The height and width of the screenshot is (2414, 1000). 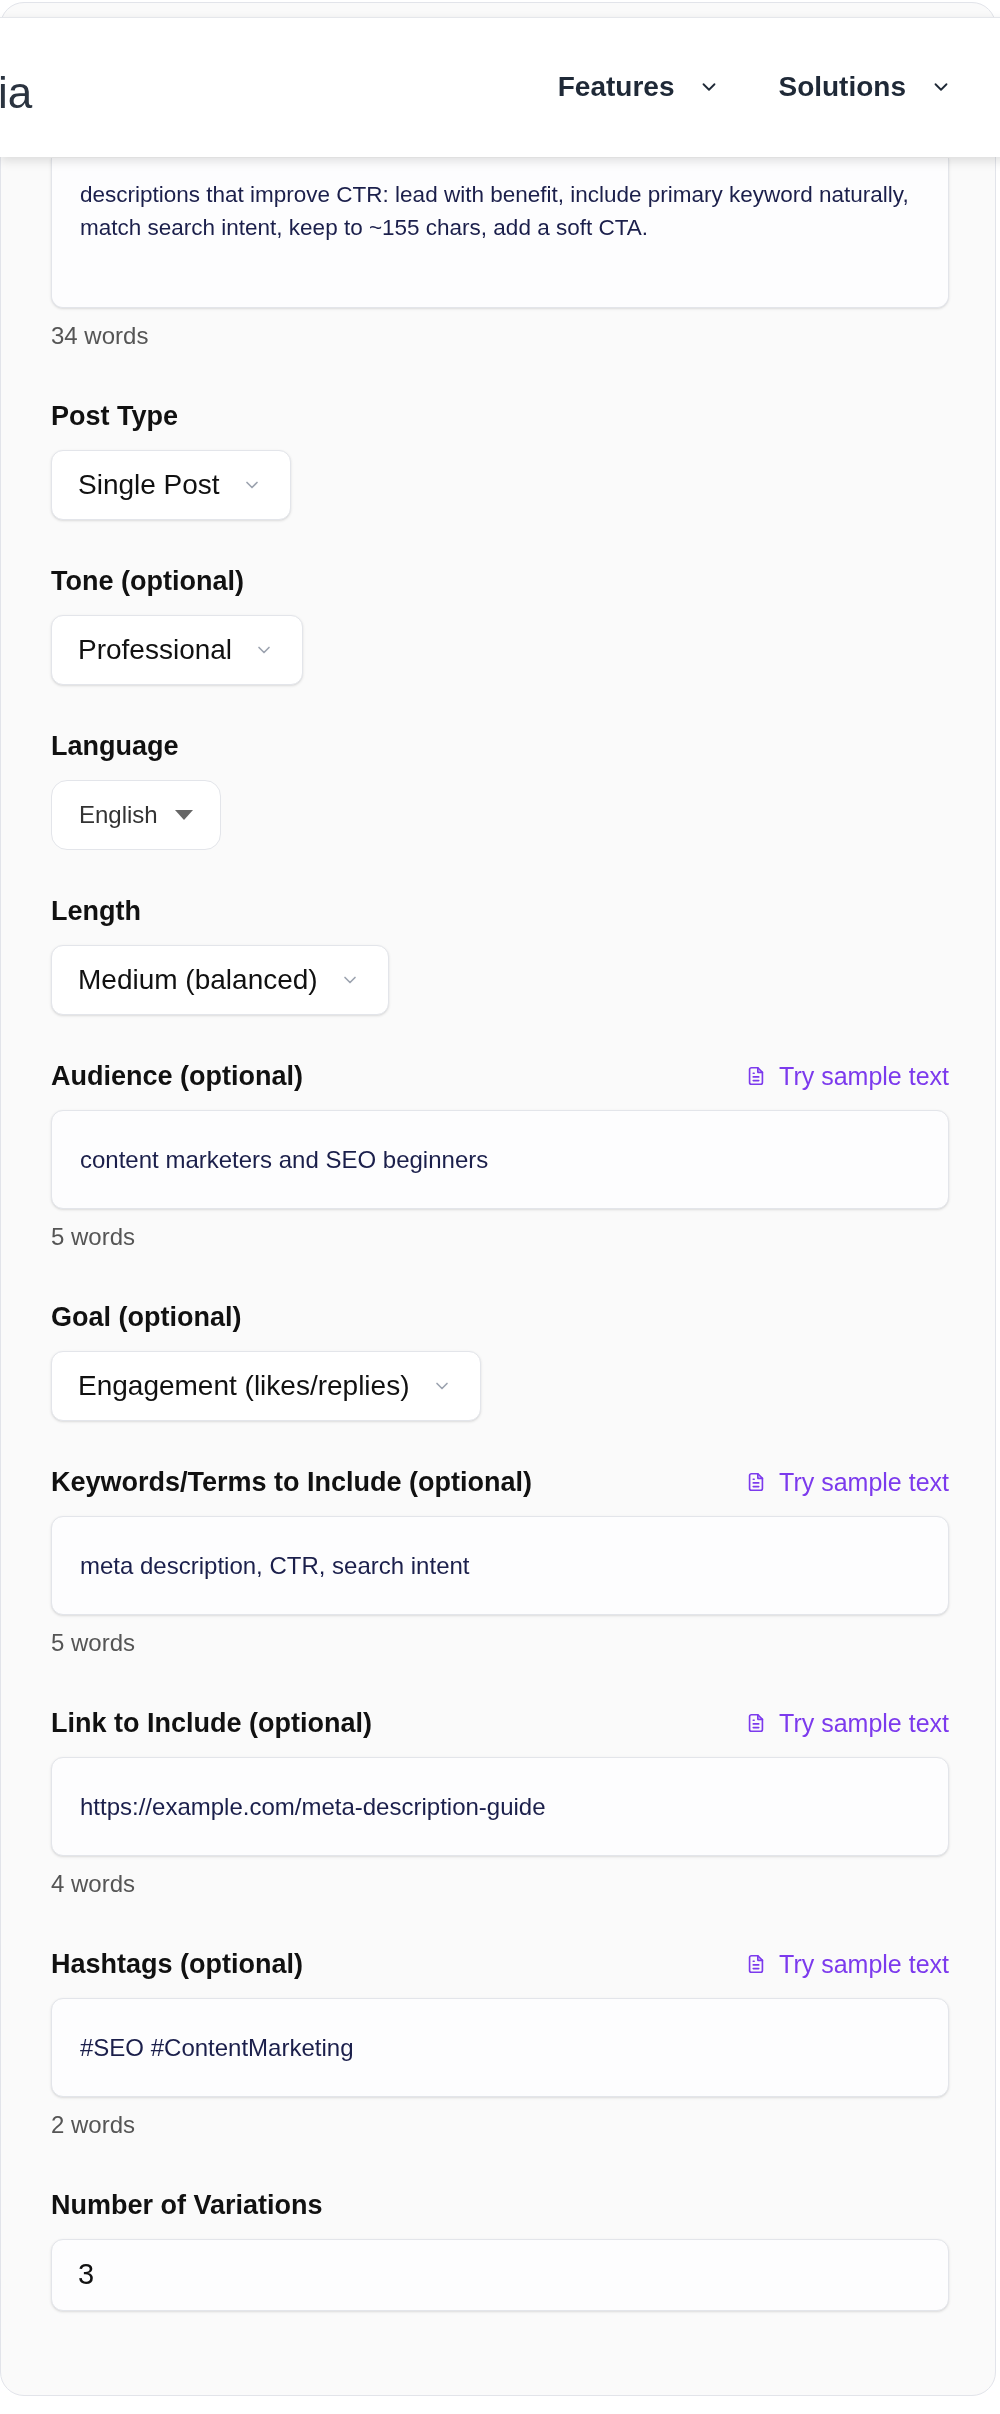 What do you see at coordinates (96, 911) in the screenshot?
I see `field-label: Length` at bounding box center [96, 911].